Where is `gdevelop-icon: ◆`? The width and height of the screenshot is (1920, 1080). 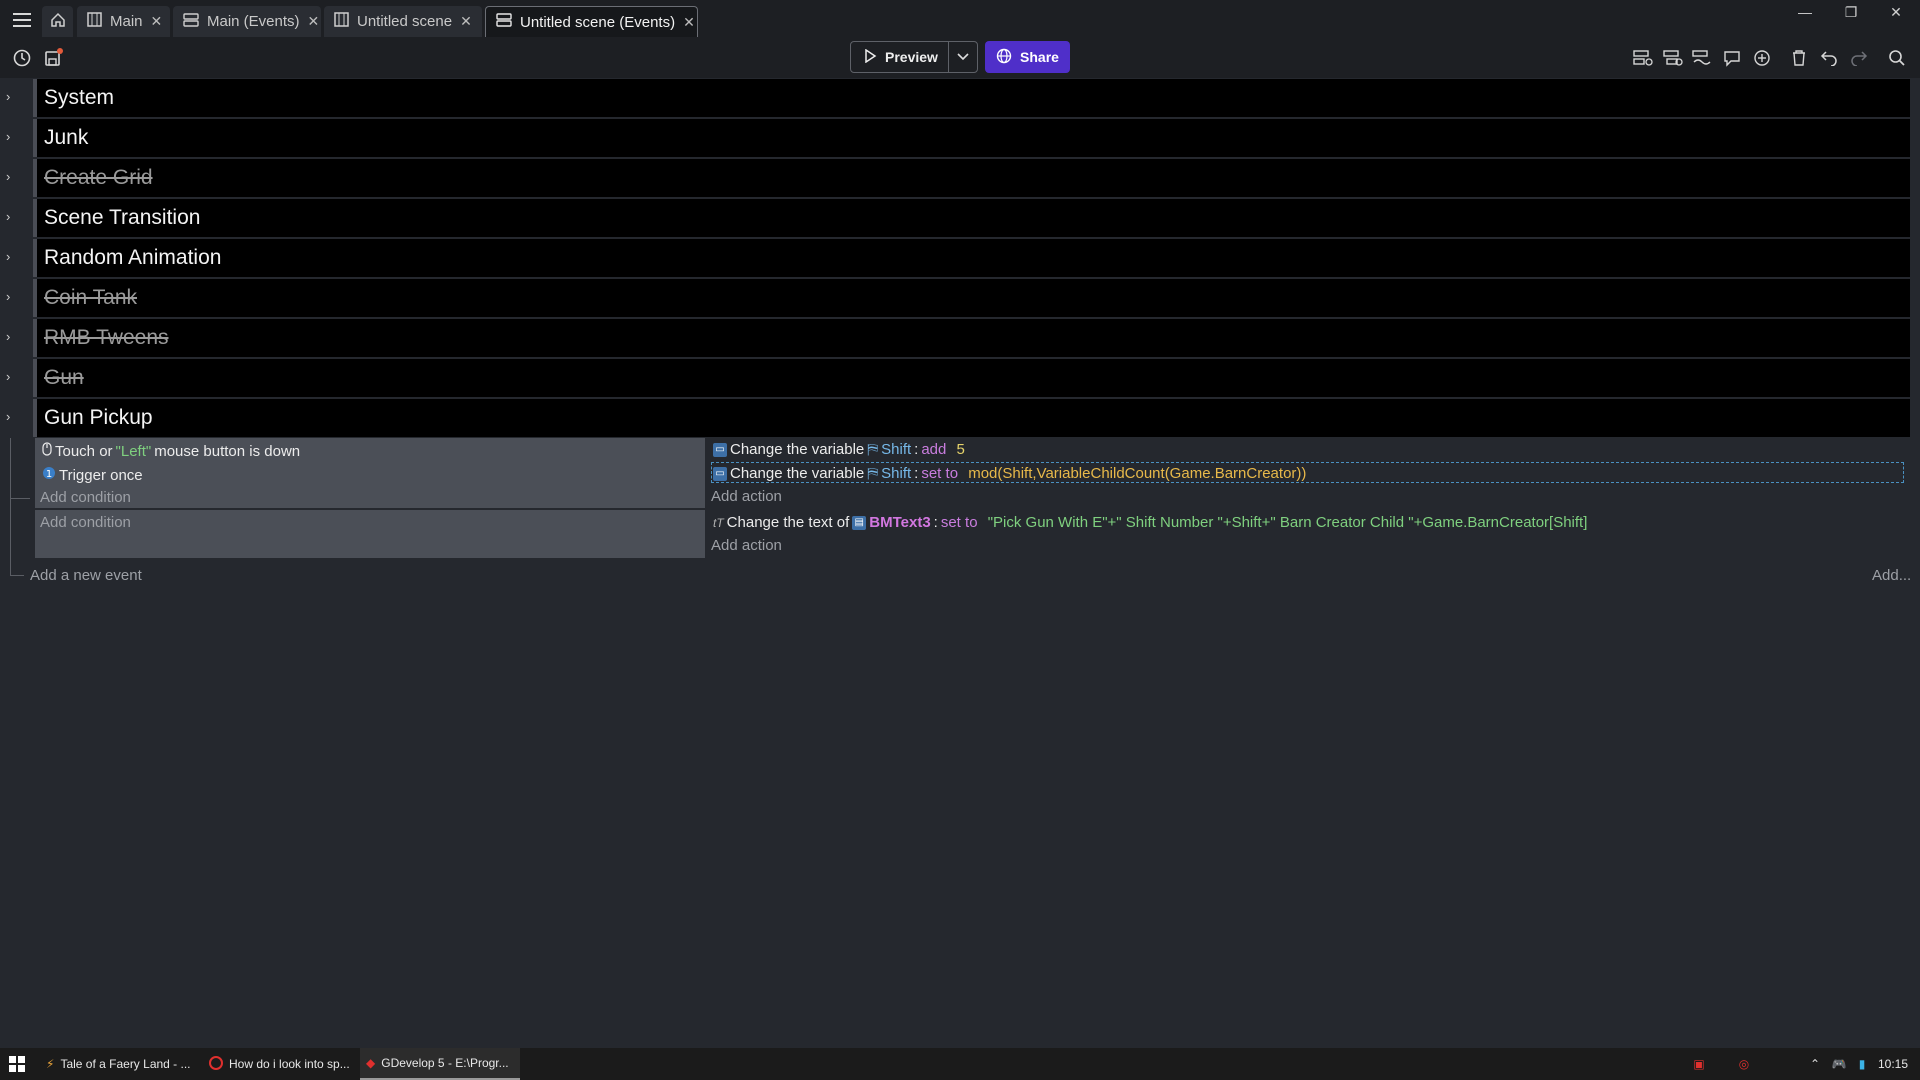 gdevelop-icon: ◆ is located at coordinates (371, 1063).